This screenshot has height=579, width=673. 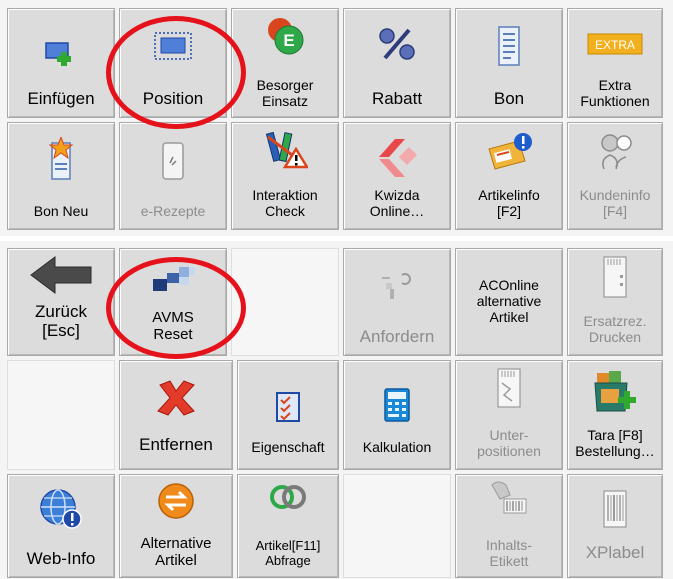 I want to click on inhalts-etikett-label: Inhalts- Etikett, so click(x=509, y=552).